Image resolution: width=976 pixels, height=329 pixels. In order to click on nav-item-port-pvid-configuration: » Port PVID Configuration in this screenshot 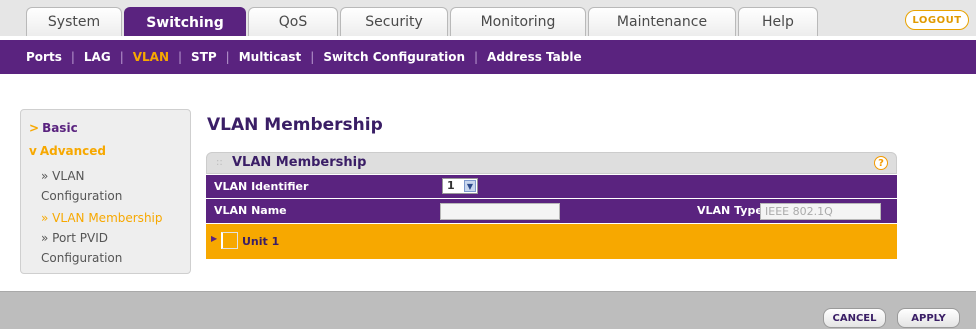, I will do `click(81, 248)`.